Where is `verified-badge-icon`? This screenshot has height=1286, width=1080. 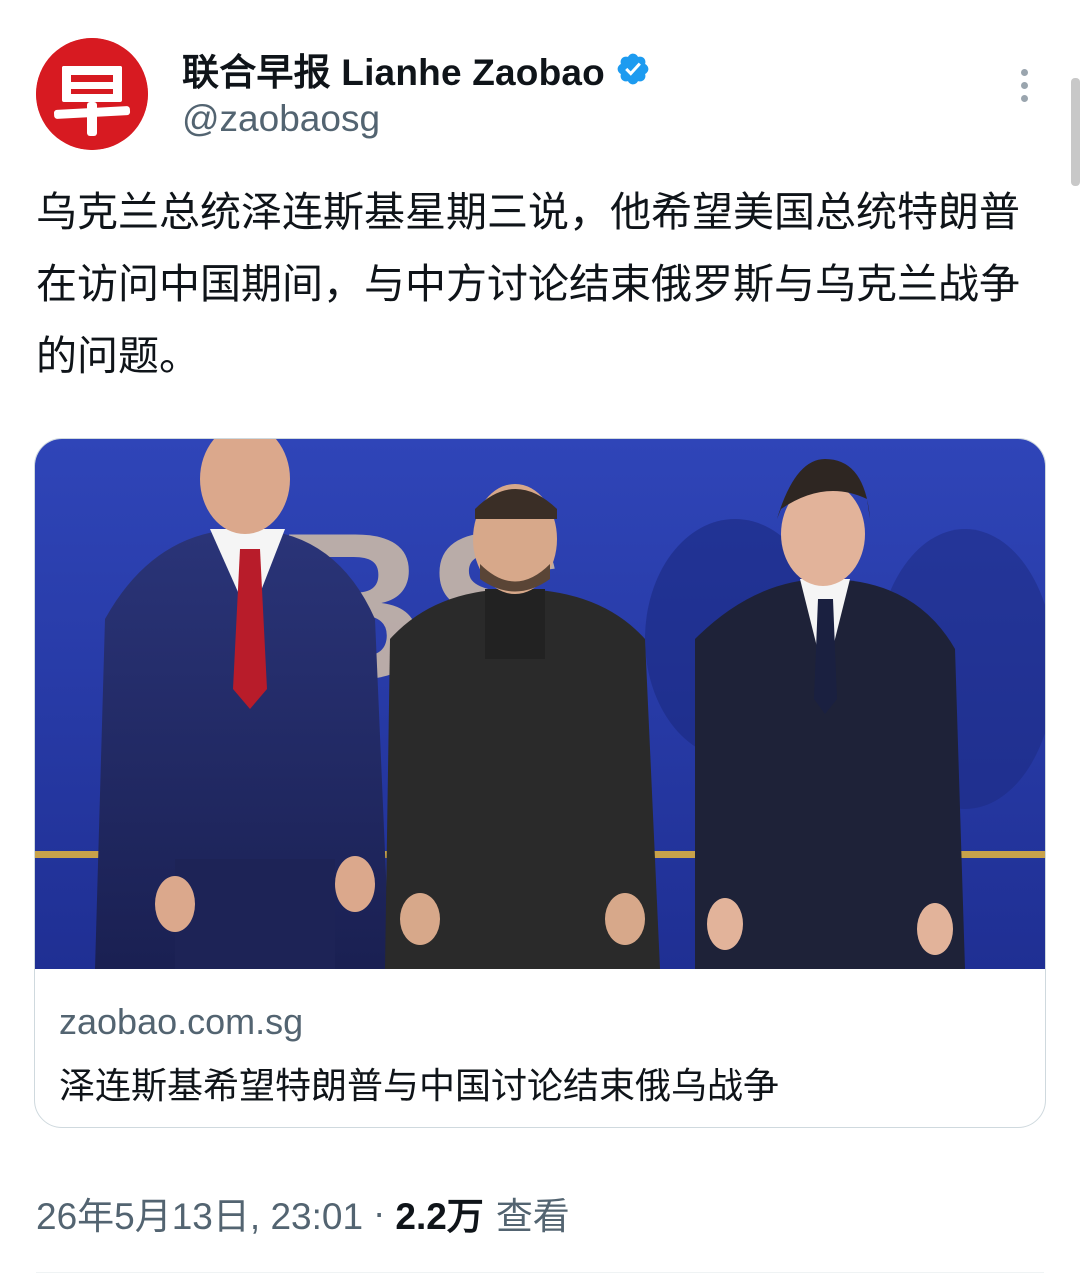 verified-badge-icon is located at coordinates (633, 69).